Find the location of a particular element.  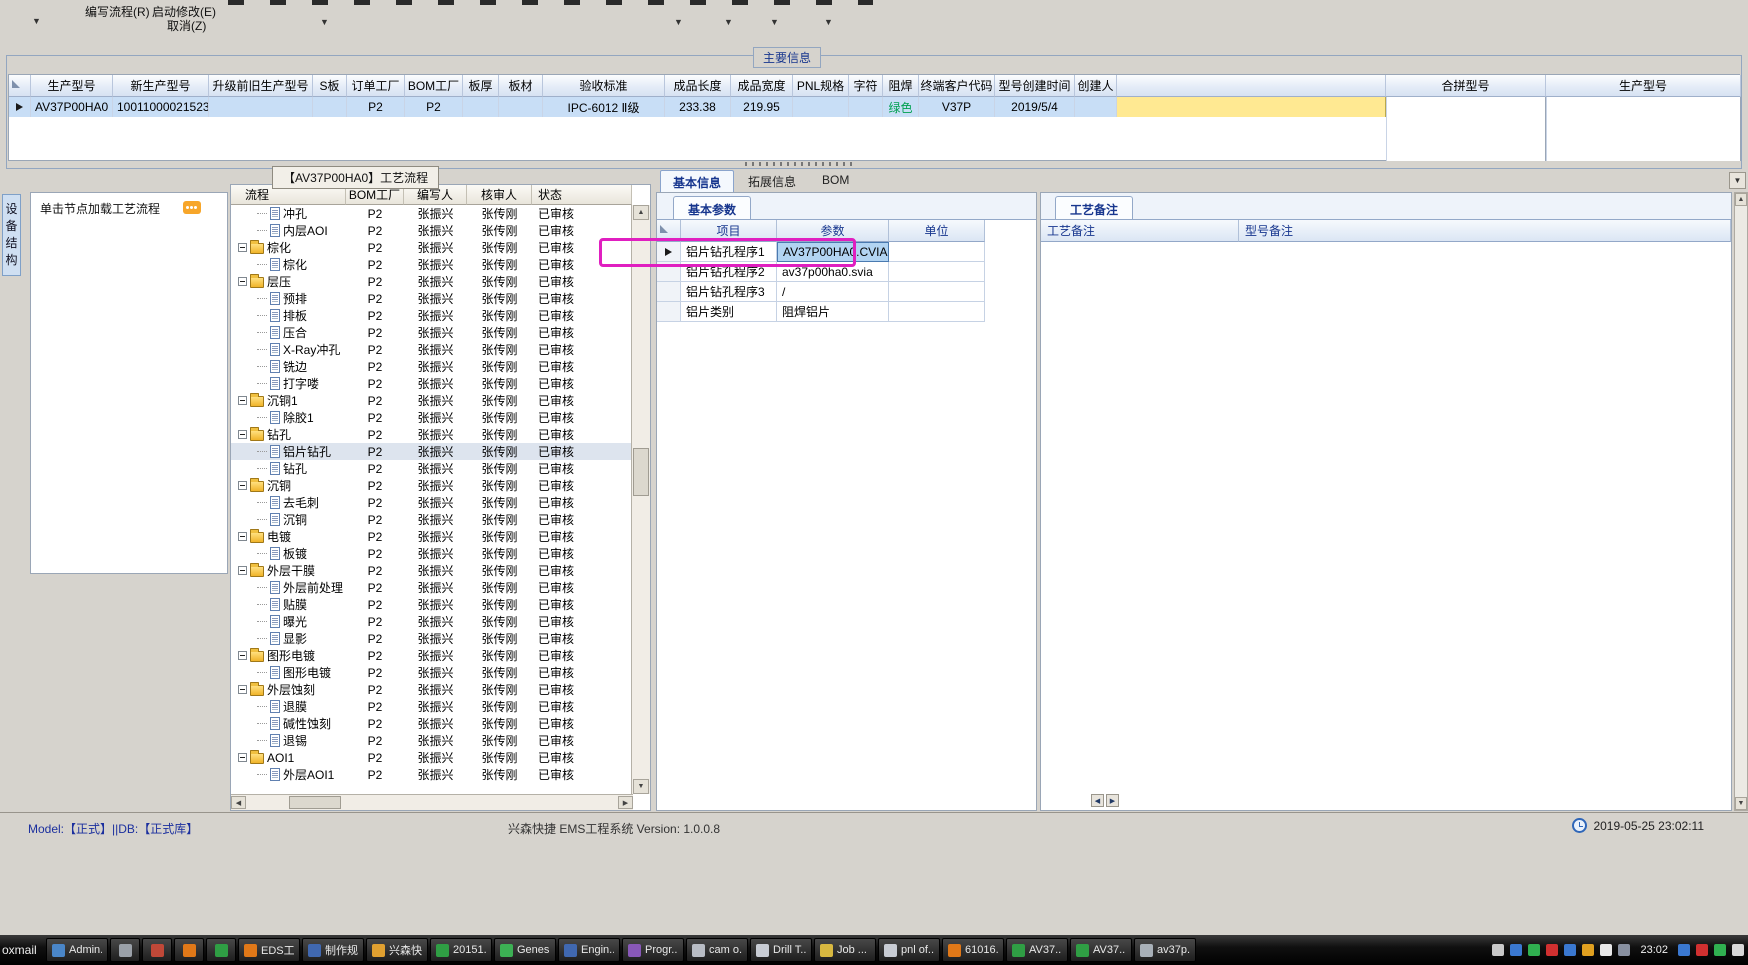

param-value-cell: / is located at coordinates (833, 292).